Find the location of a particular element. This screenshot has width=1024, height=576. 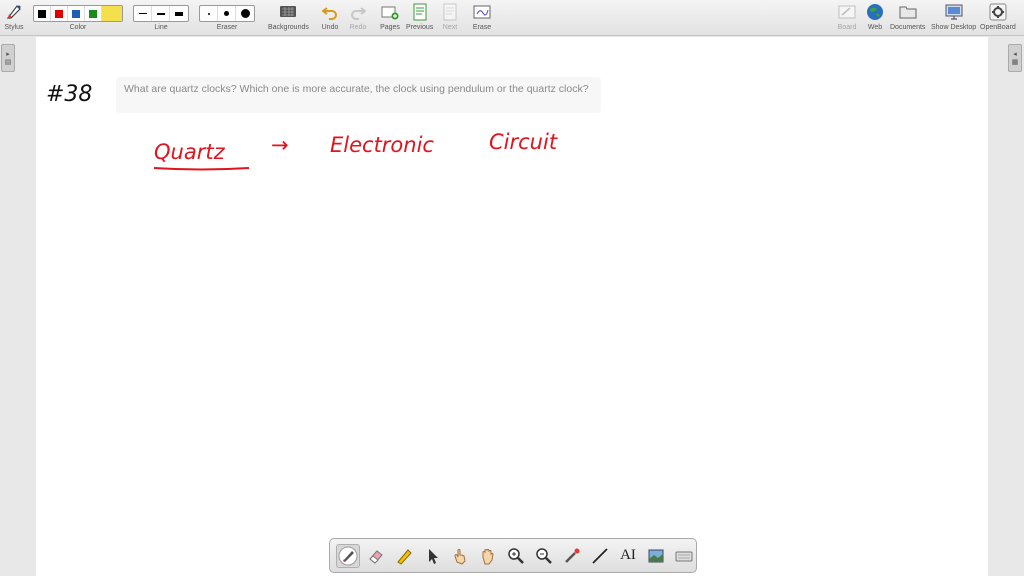

gear-icon is located at coordinates (998, 12).